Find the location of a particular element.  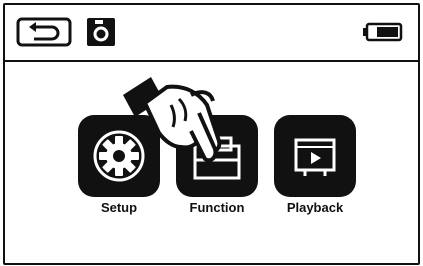

camera-icon is located at coordinates (101, 32).